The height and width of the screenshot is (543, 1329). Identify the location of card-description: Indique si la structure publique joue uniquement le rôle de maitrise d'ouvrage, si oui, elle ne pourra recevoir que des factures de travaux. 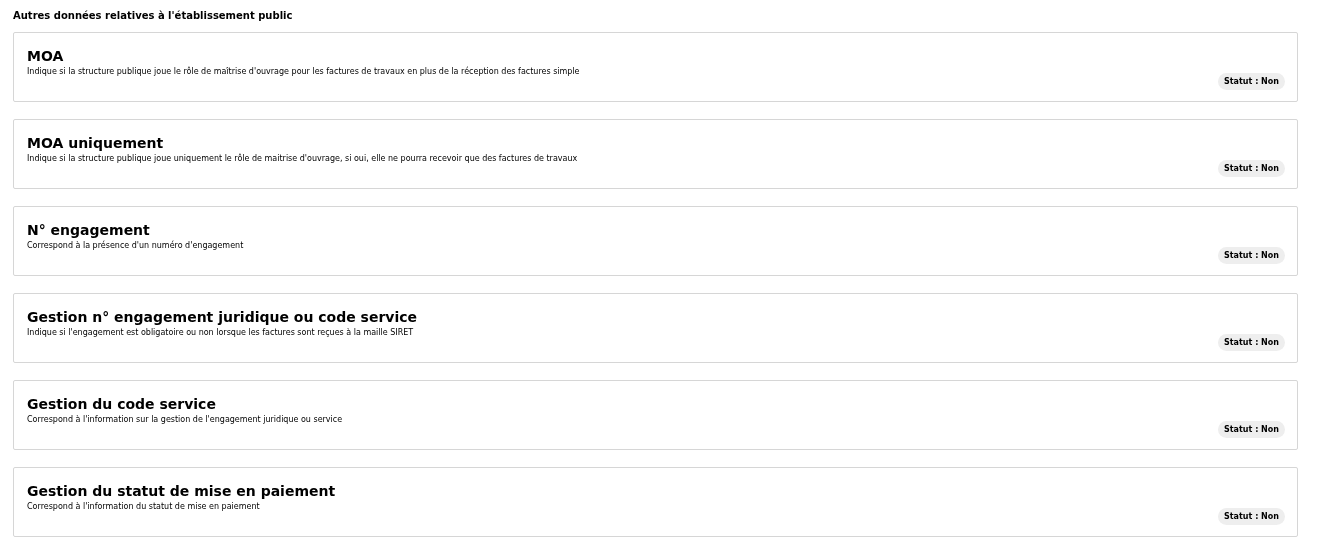
(302, 159).